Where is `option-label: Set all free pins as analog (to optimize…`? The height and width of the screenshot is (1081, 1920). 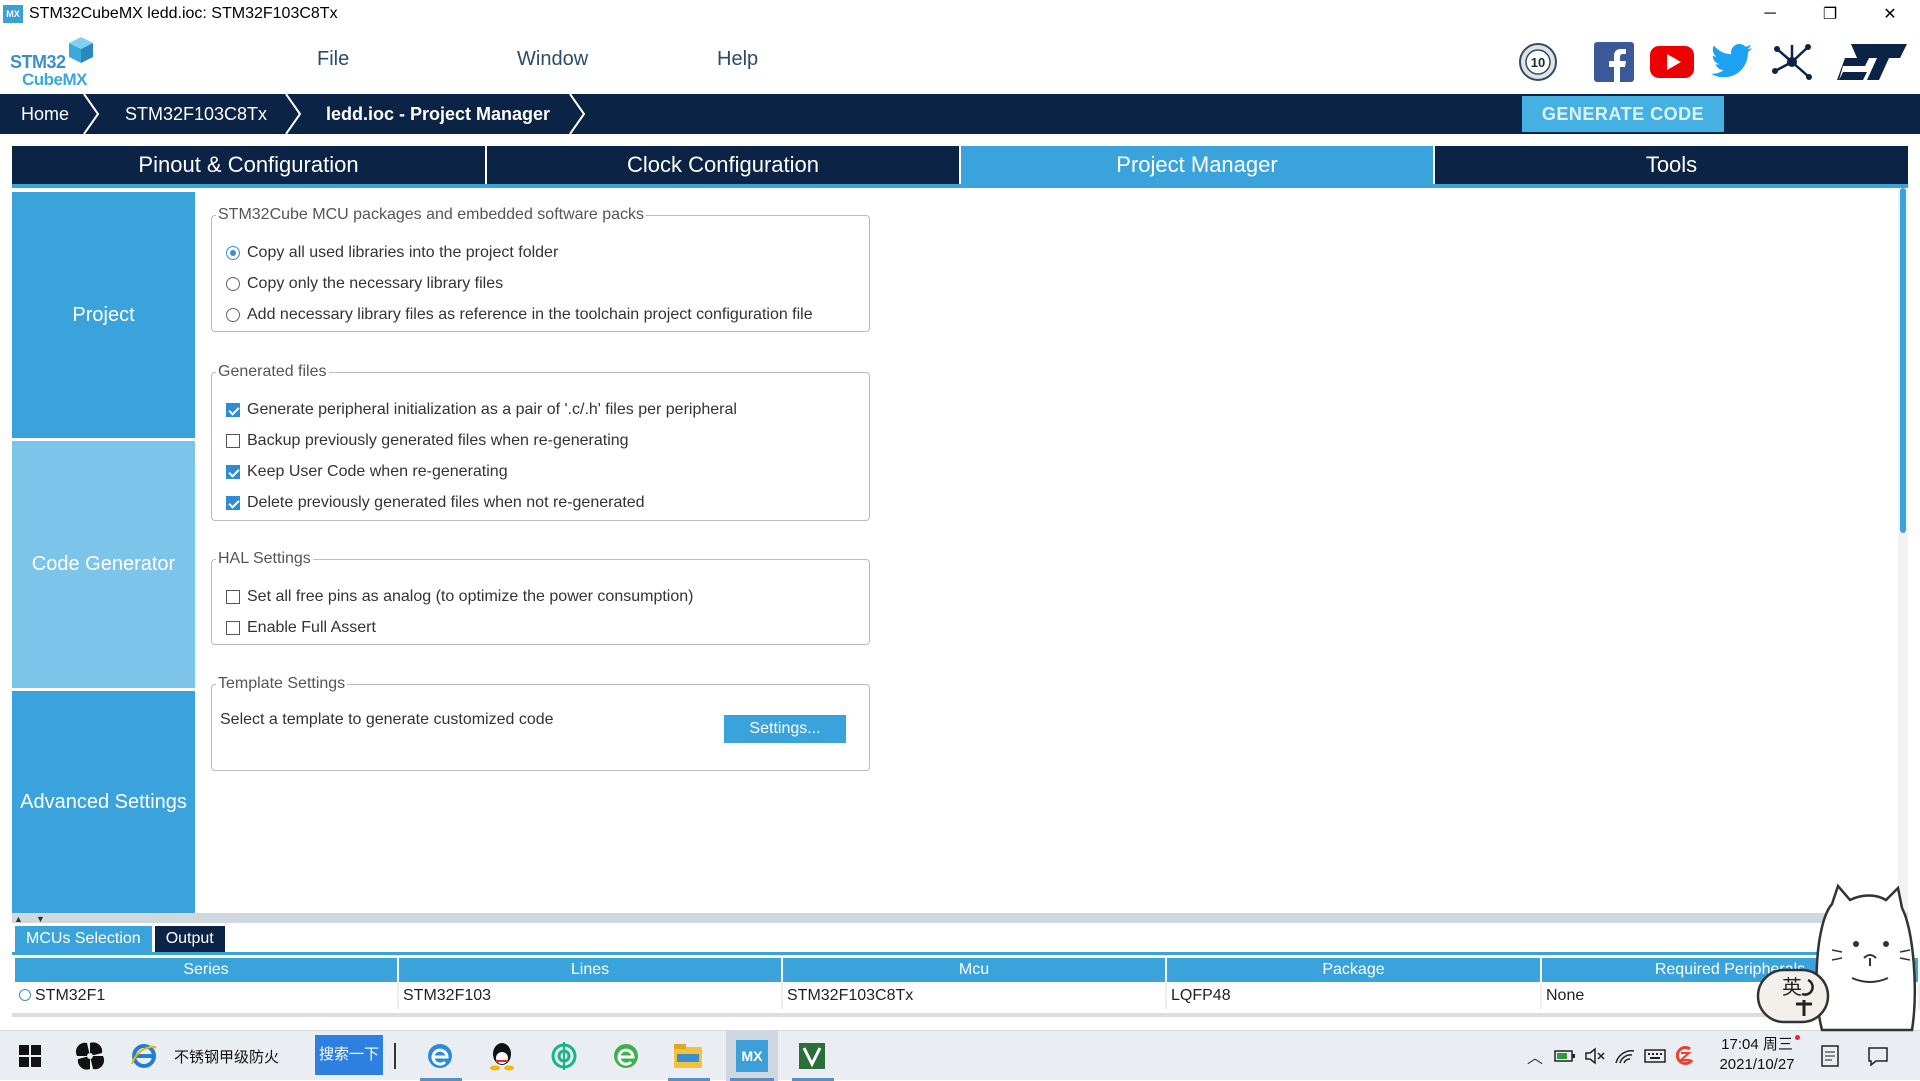 option-label: Set all free pins as analog (to optimize… is located at coordinates (470, 596).